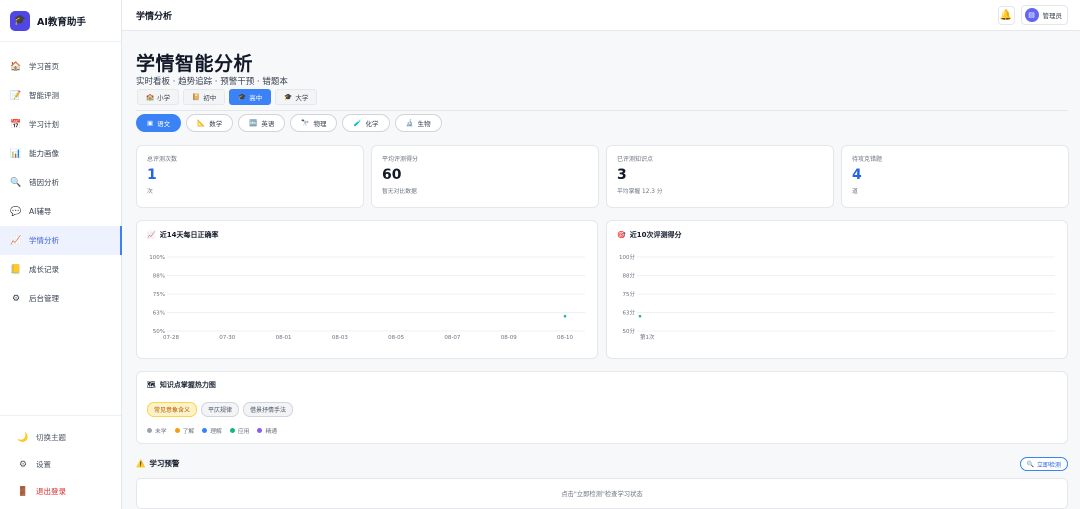 This screenshot has width=1080, height=509. I want to click on stat-label: 已评测知识点, so click(635, 159).